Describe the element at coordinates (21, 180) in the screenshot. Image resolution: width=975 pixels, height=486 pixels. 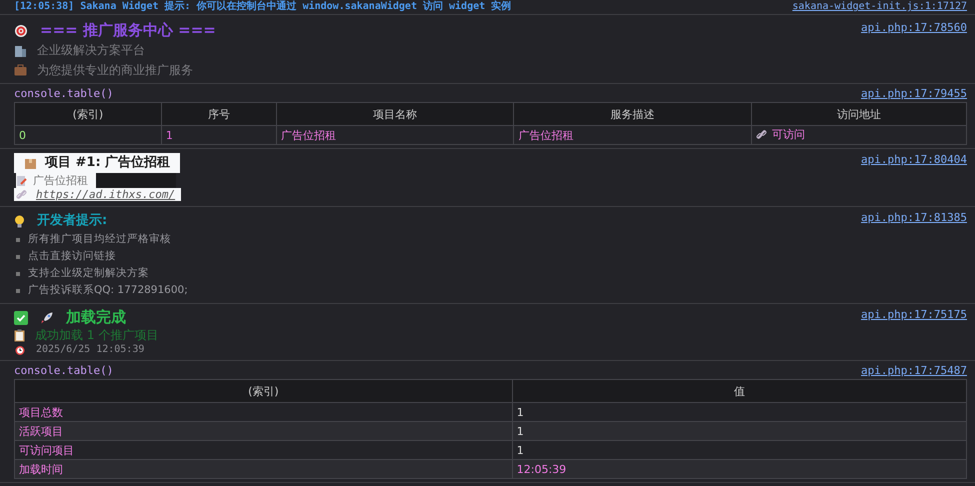
I see `memo-icon` at that location.